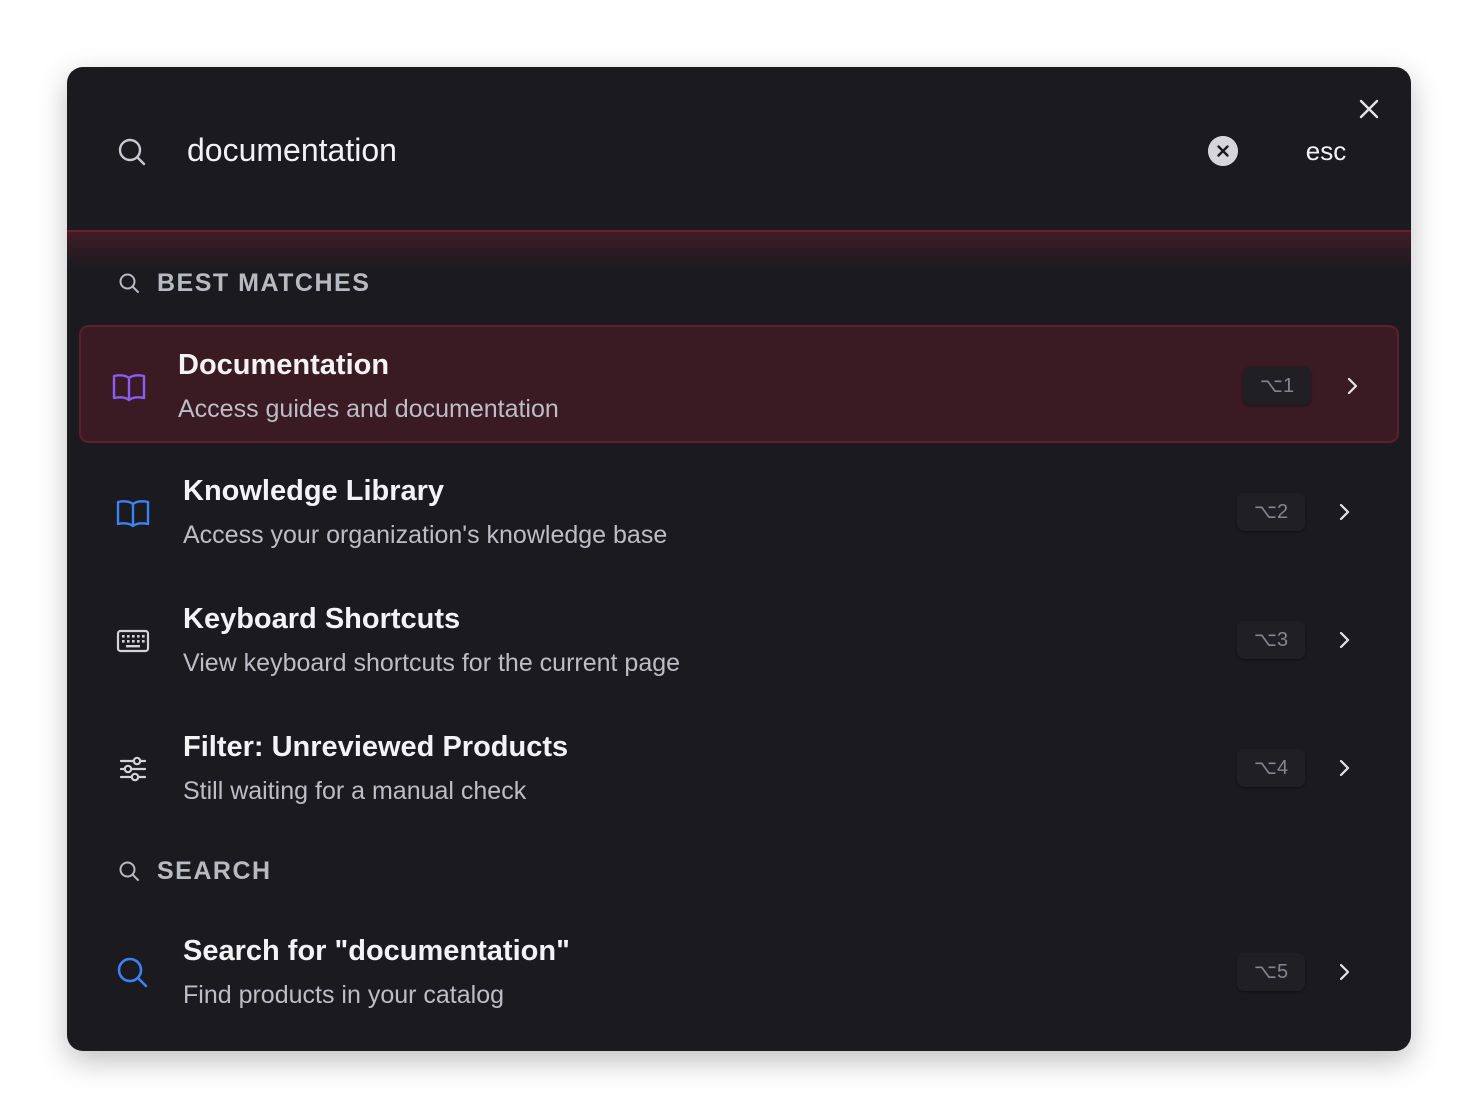  What do you see at coordinates (344, 995) in the screenshot?
I see `item-subtitle: Find products in your catalog` at bounding box center [344, 995].